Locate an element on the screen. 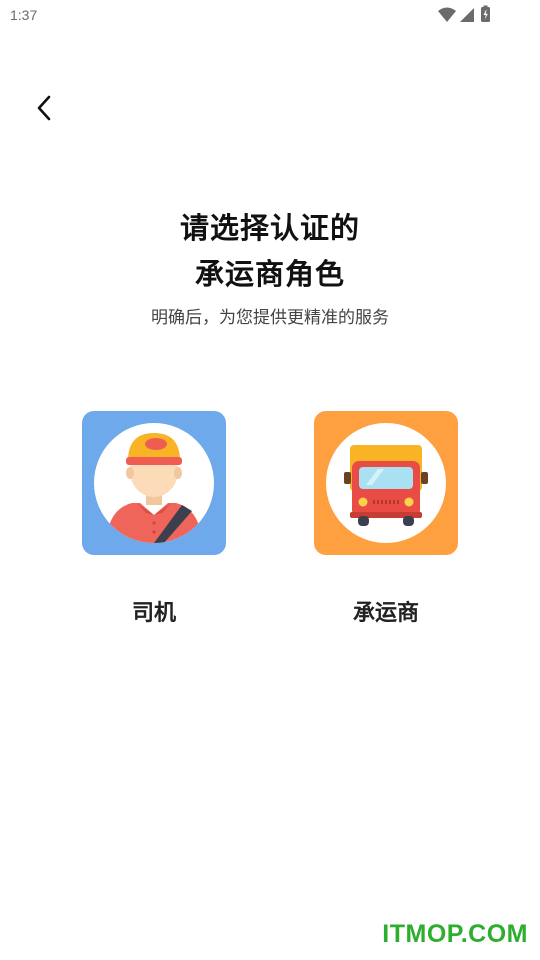 The image size is (540, 960). truck-icon is located at coordinates (386, 483).